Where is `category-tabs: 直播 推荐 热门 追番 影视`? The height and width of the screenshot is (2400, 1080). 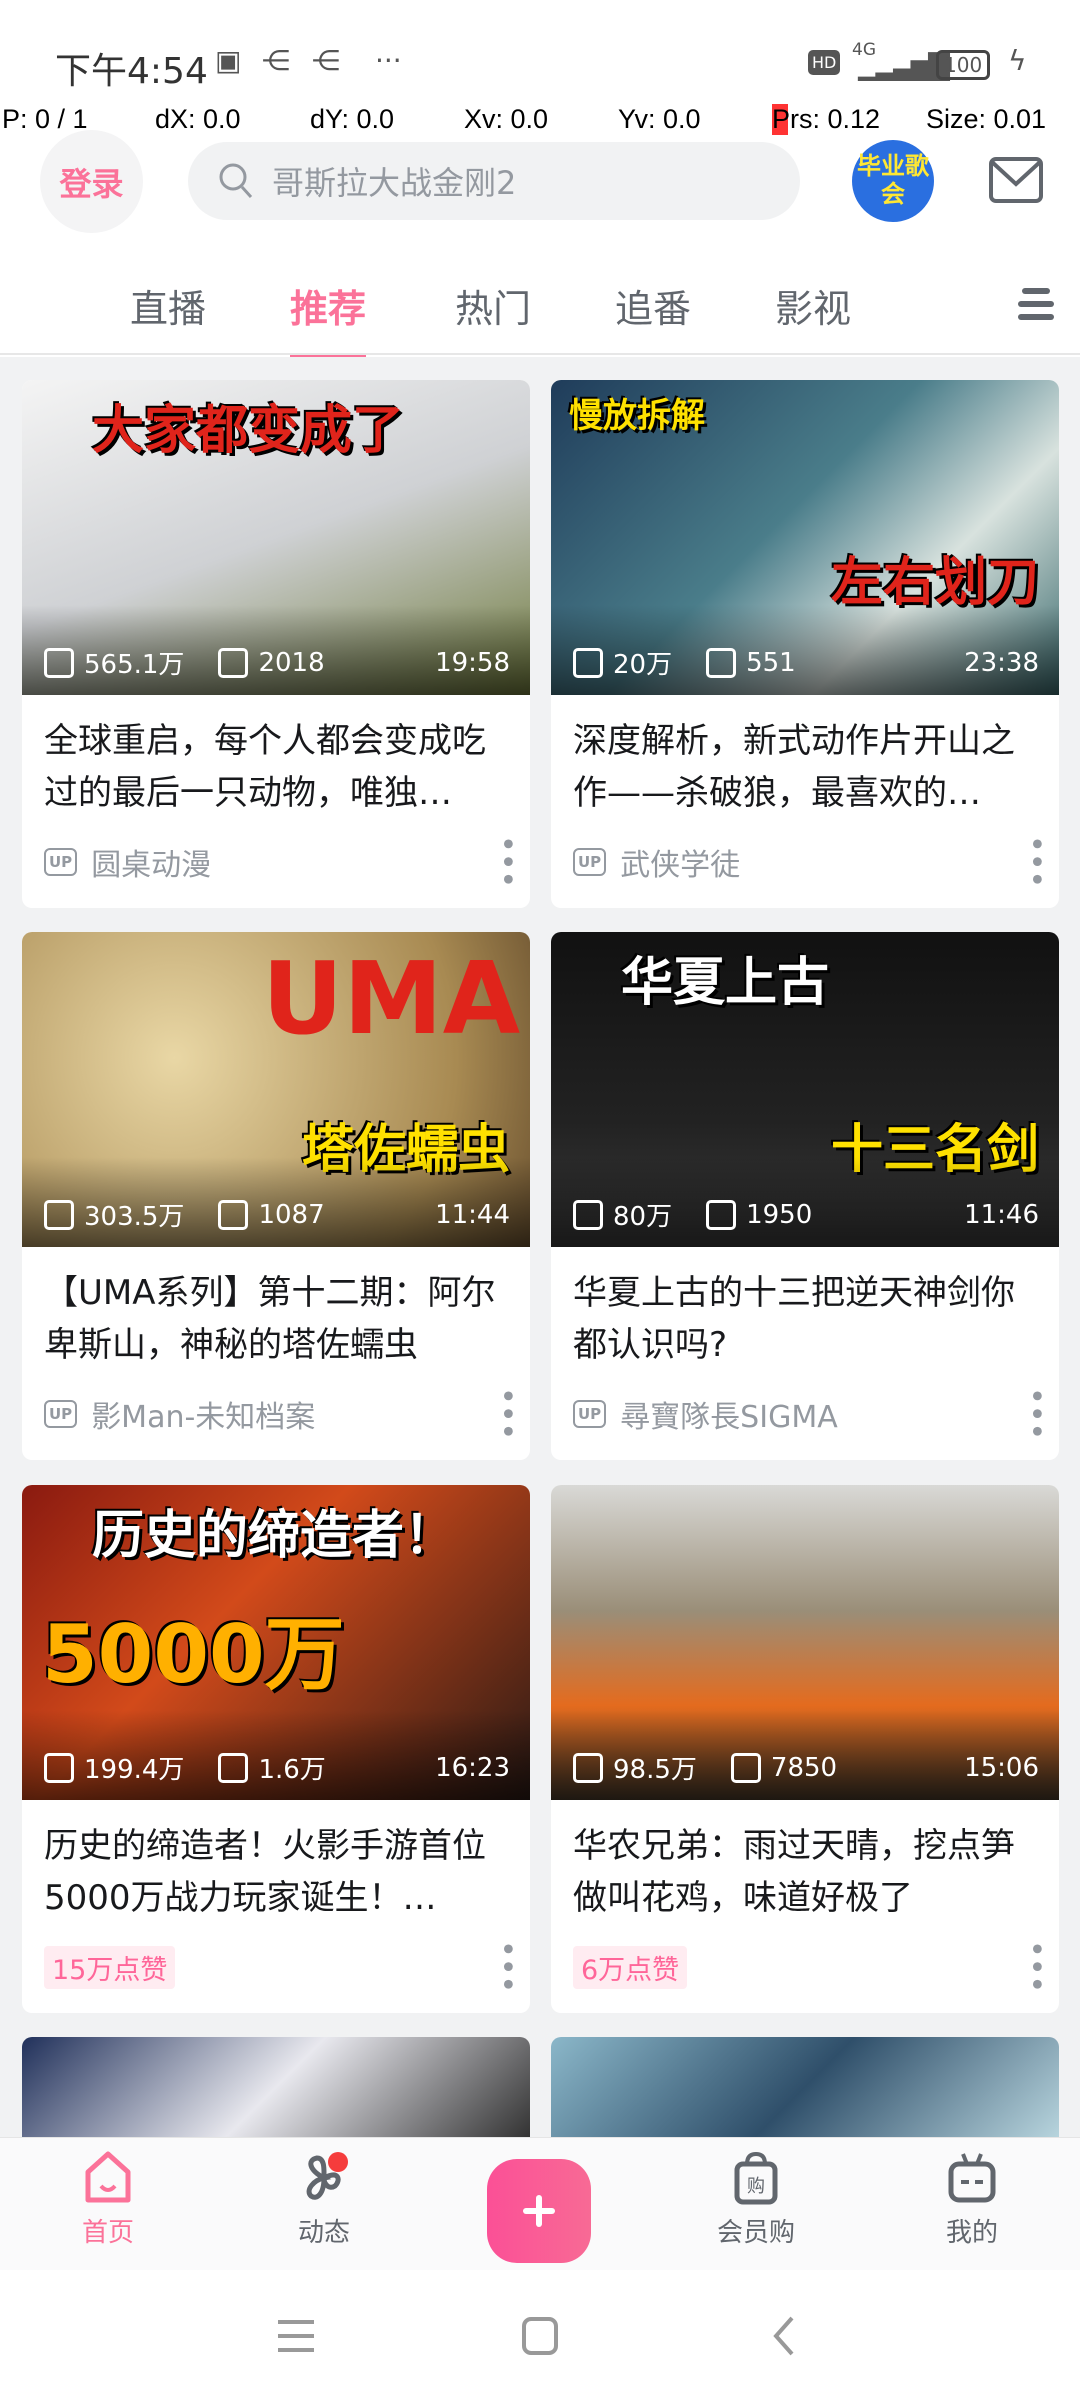 category-tabs: 直播 推荐 热门 追番 影视 is located at coordinates (540, 311).